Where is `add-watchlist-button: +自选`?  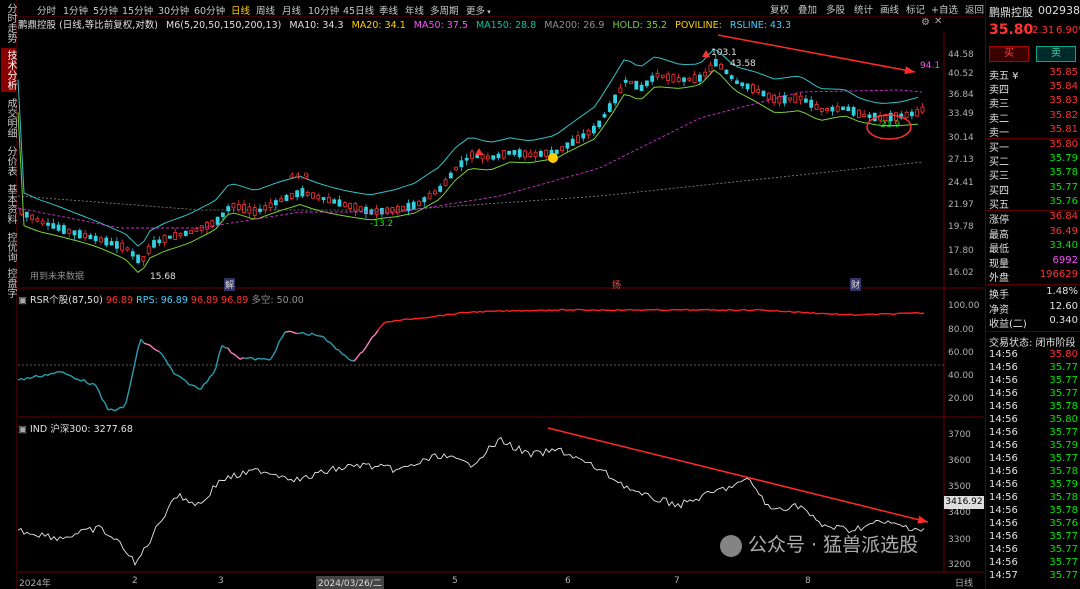 add-watchlist-button: +自选 is located at coordinates (944, 9).